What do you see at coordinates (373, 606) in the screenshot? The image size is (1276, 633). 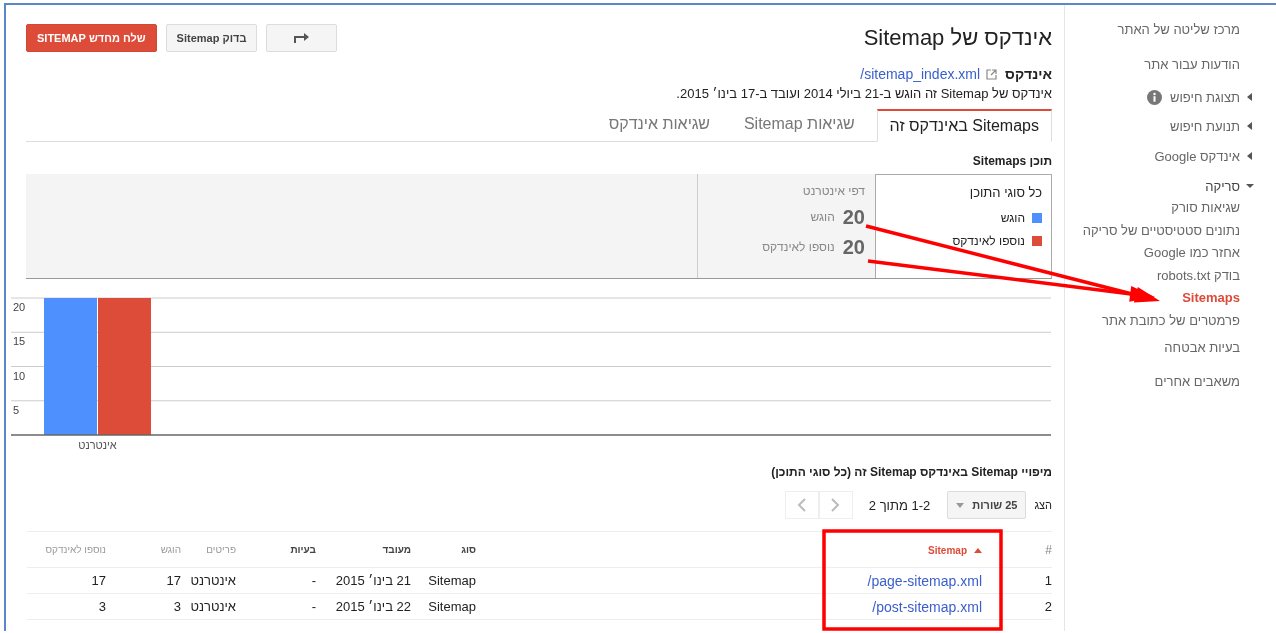 I see `table-cell: 22 בינו׳ 2015` at bounding box center [373, 606].